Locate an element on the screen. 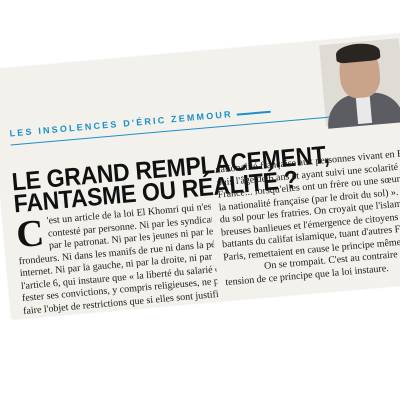  drop-cap: C is located at coordinates (30, 234).